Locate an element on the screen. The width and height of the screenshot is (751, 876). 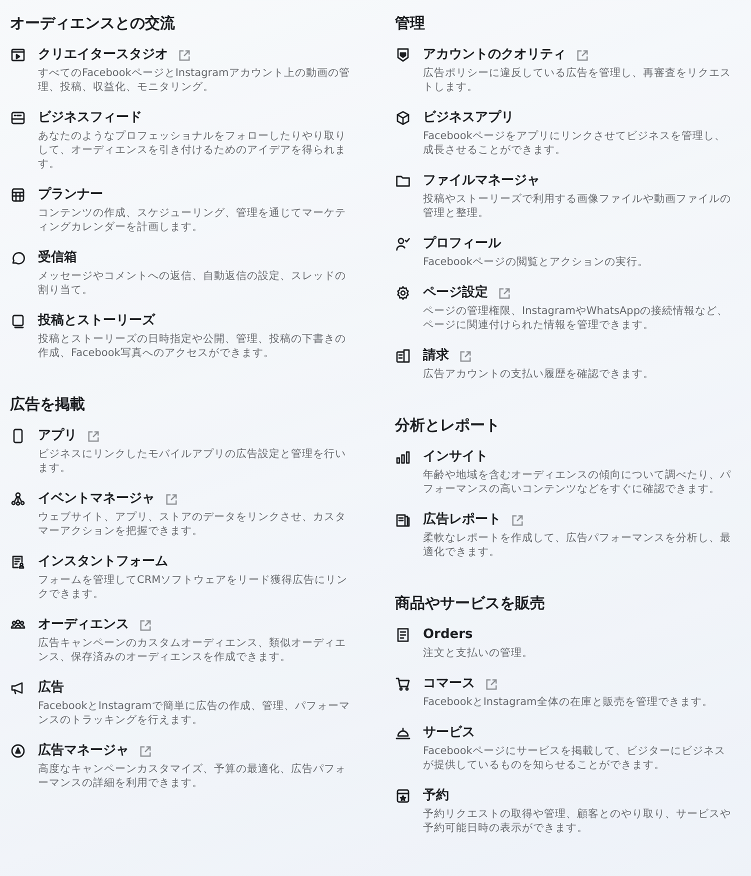
compass-icon is located at coordinates (18, 751).